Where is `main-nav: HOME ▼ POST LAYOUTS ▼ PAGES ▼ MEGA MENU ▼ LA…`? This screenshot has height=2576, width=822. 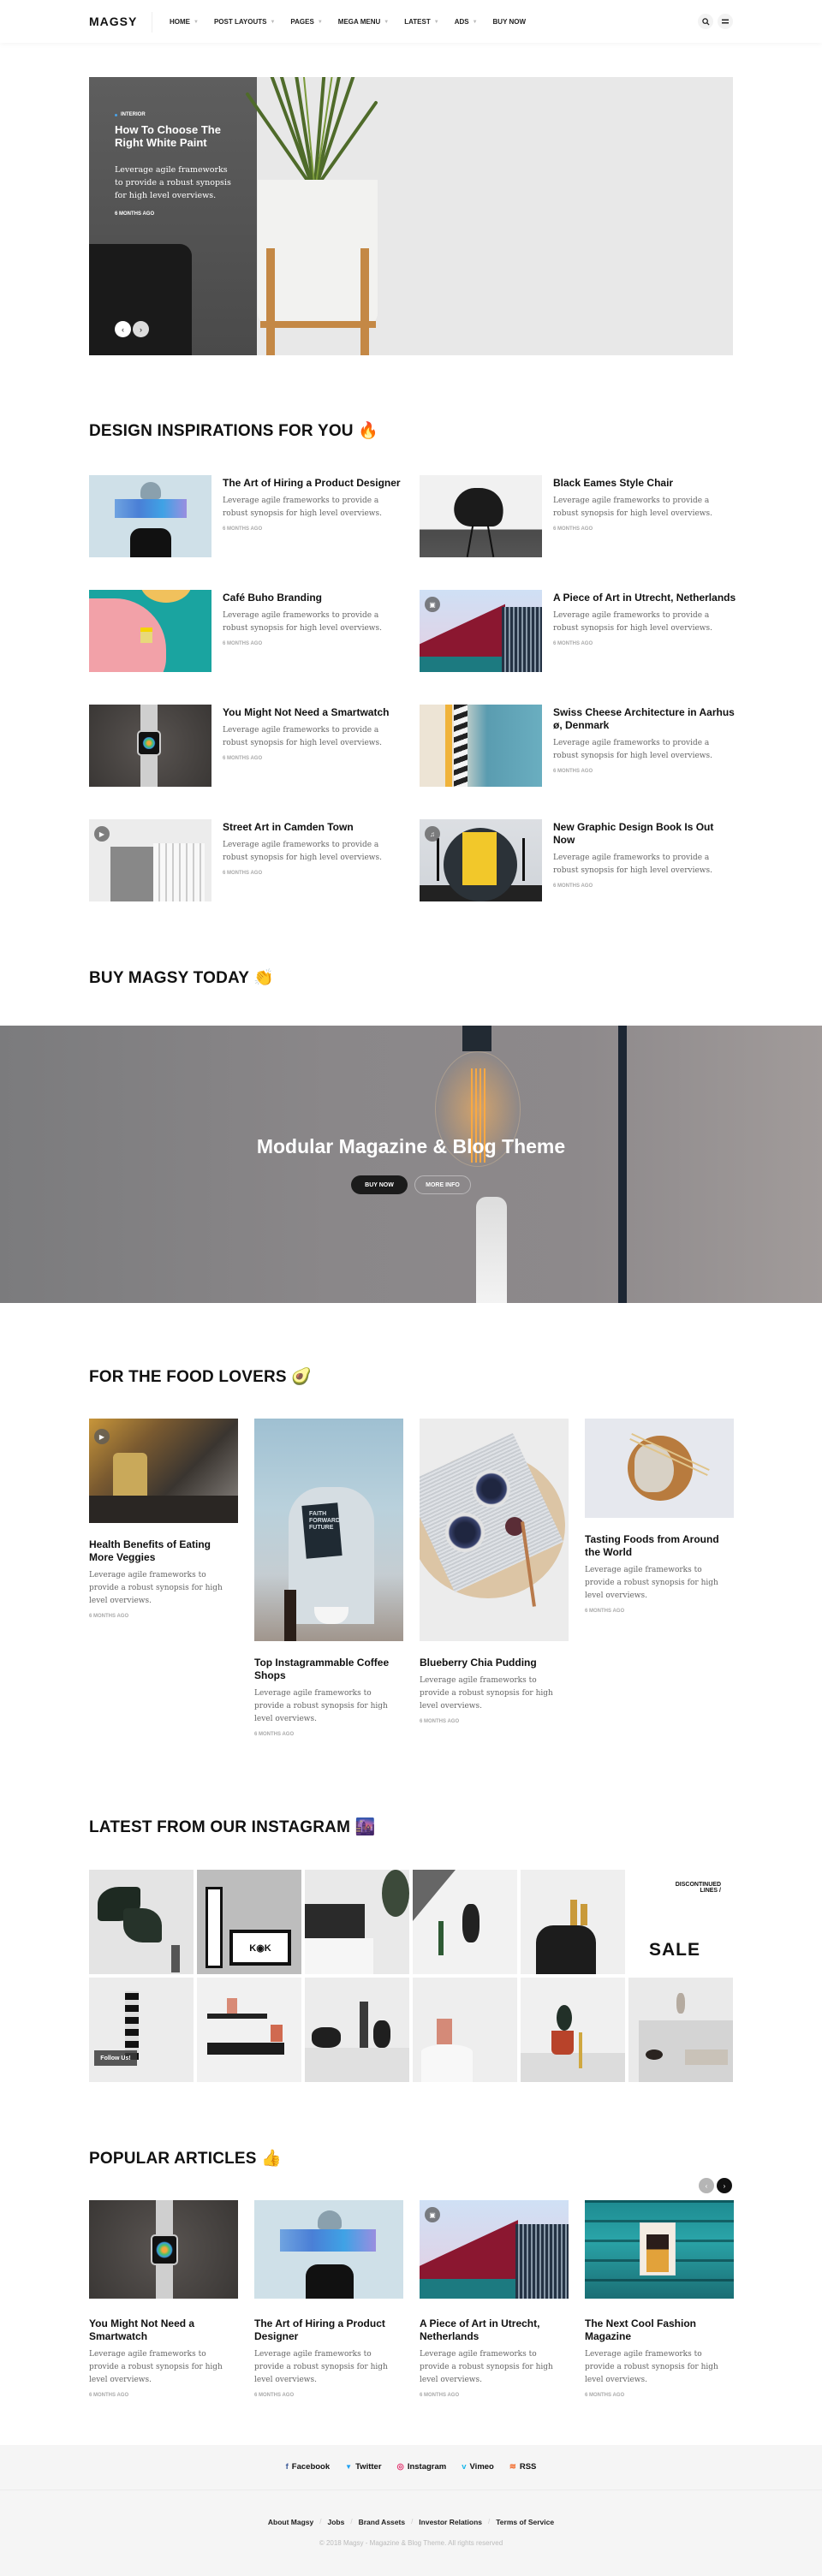 main-nav: HOME ▼ POST LAYOUTS ▼ PAGES ▼ MEGA MENU ▼ LA… is located at coordinates (355, 22).